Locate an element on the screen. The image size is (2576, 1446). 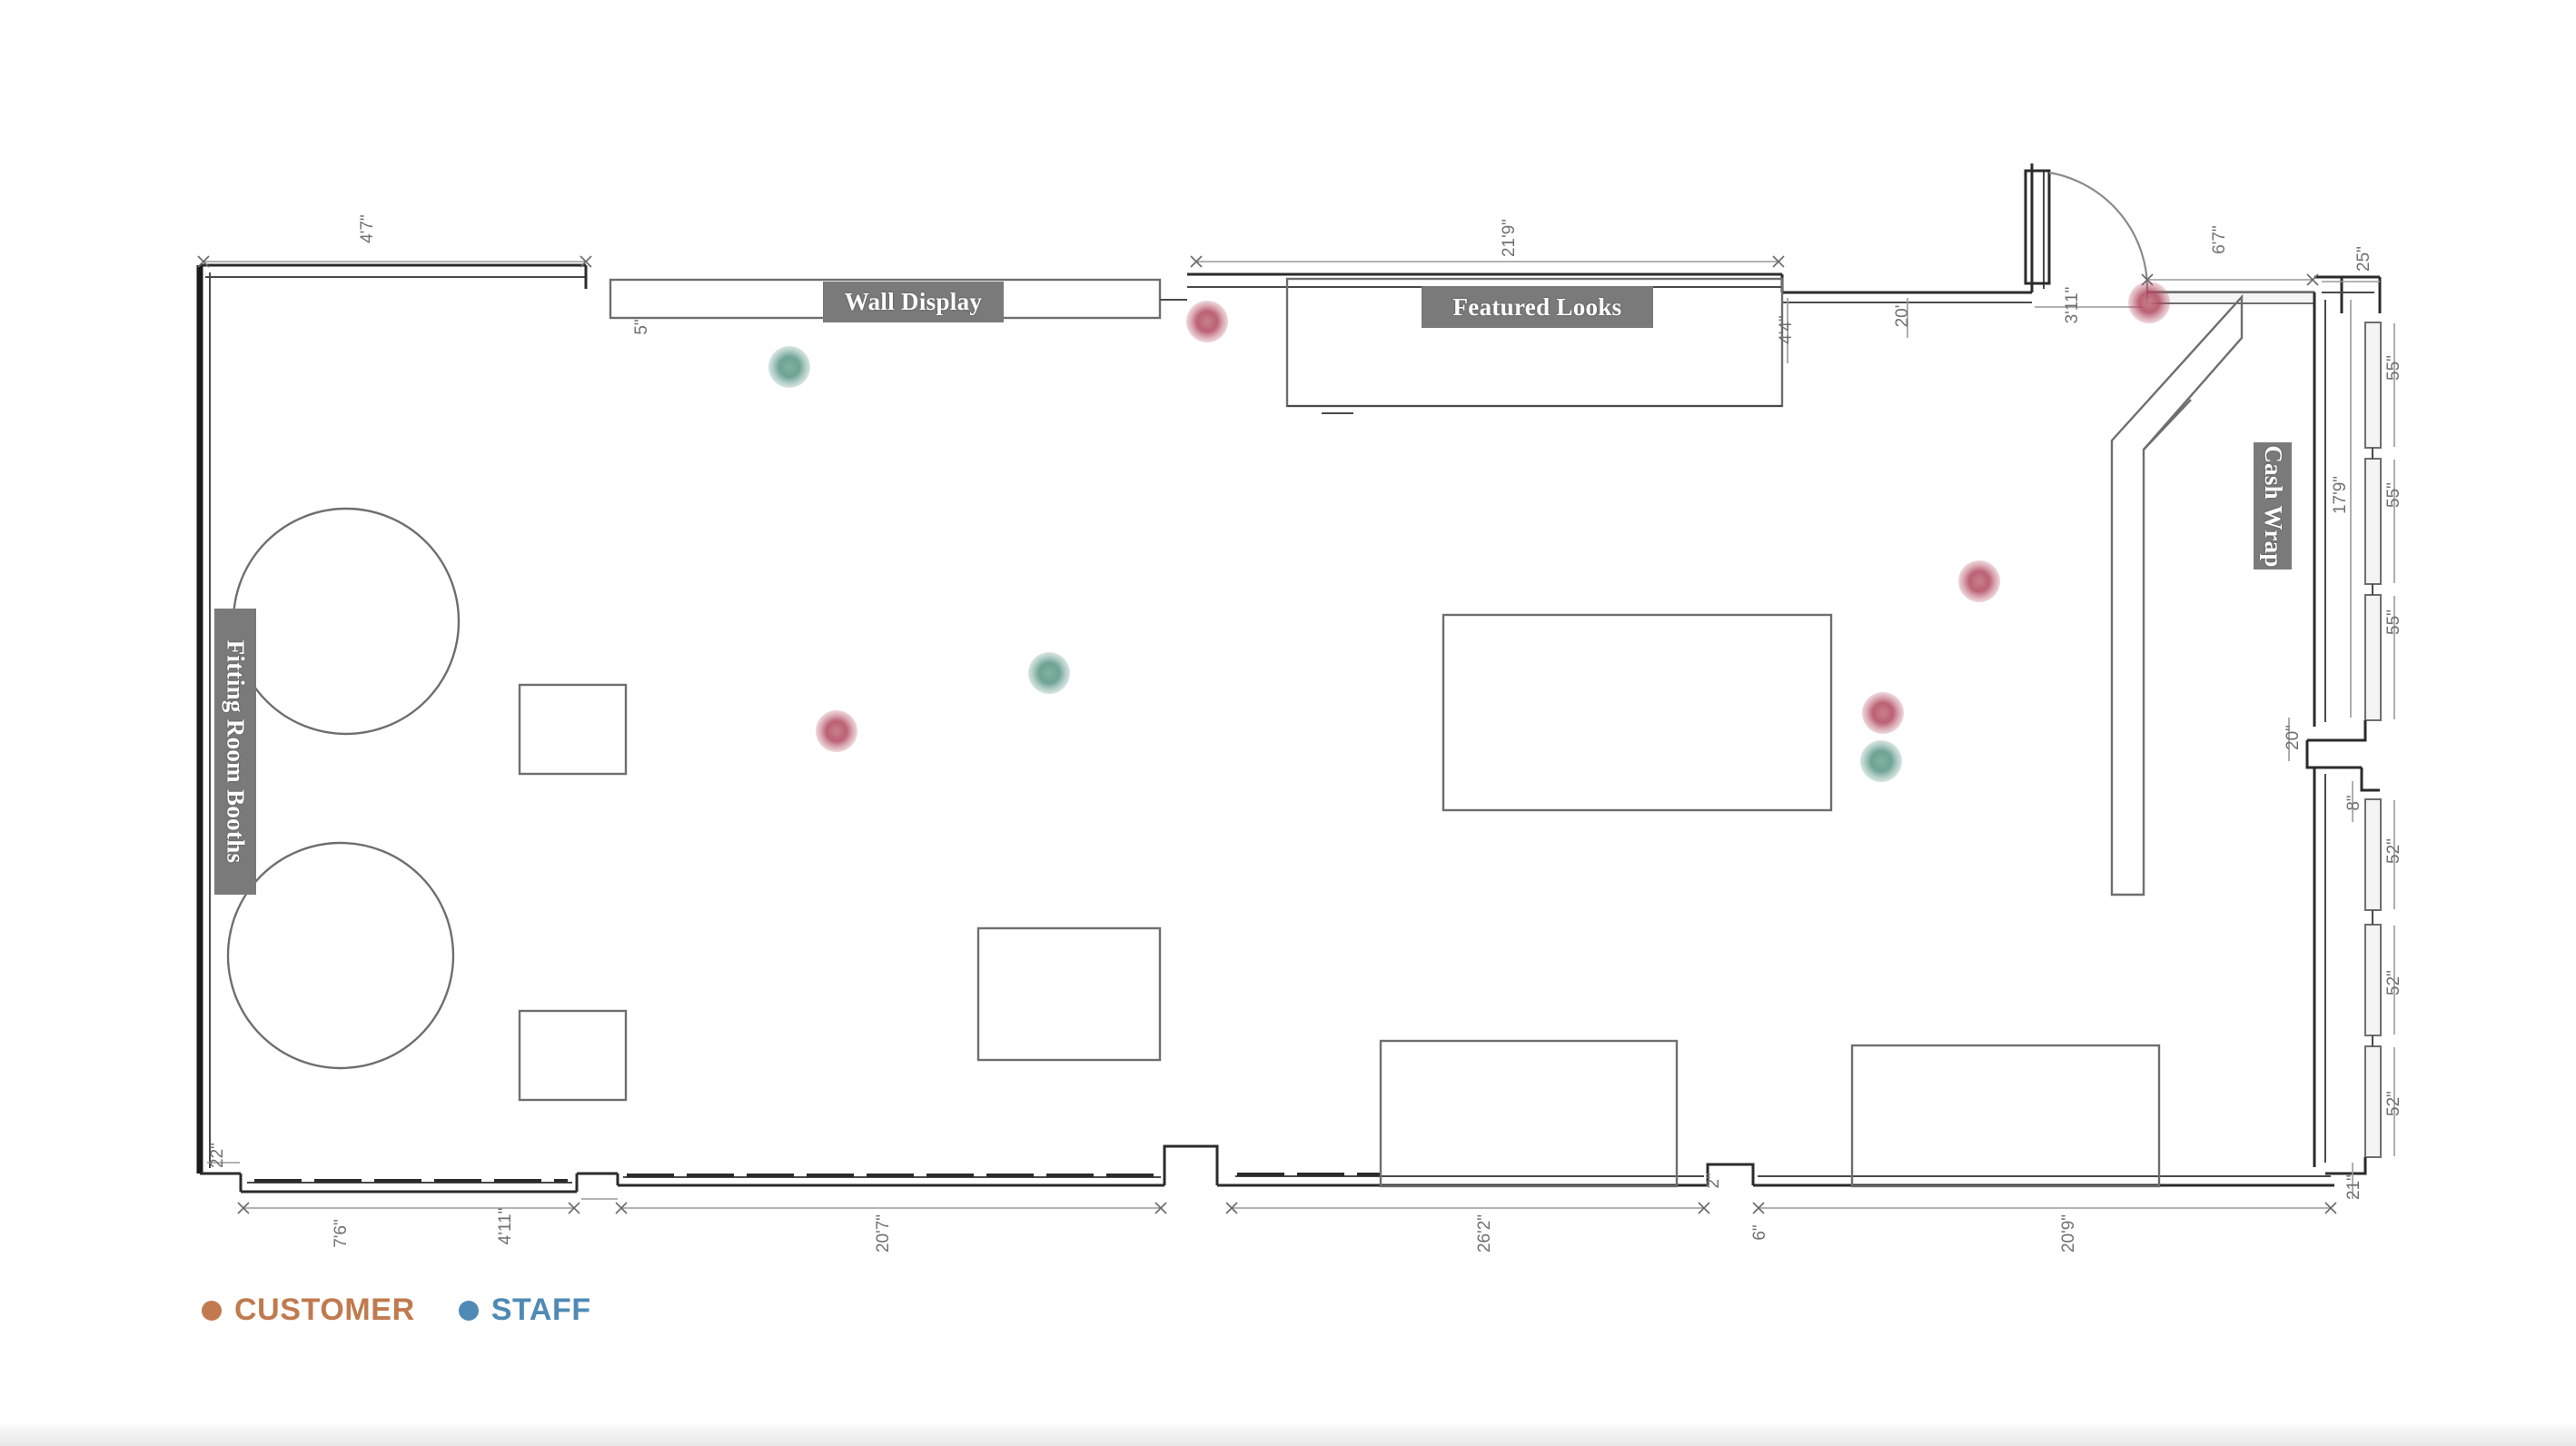
customer-legend-label: CUSTOMER is located at coordinates (324, 1310).